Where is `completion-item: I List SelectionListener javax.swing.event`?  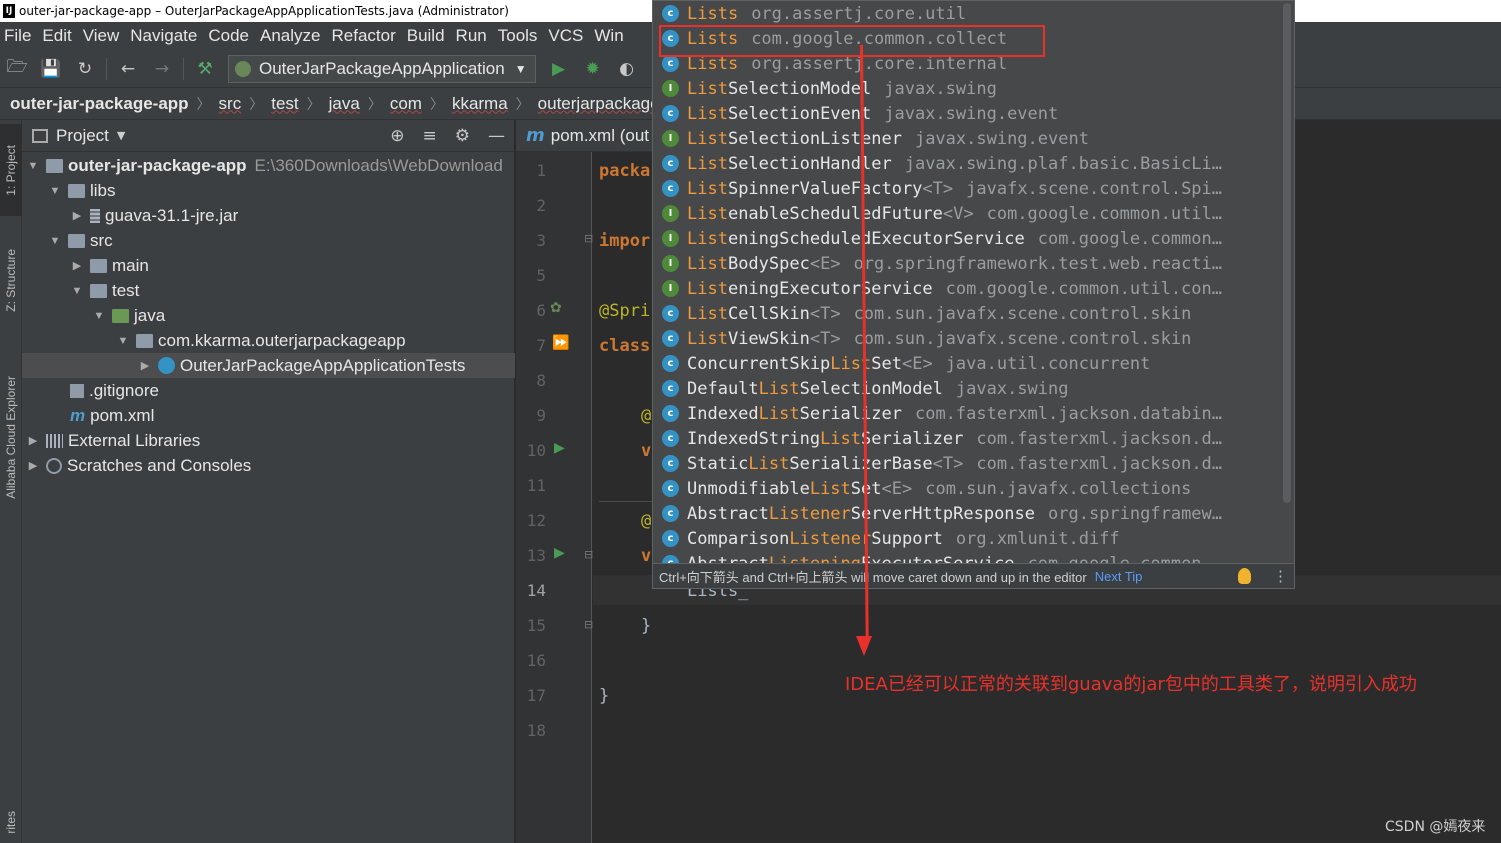 completion-item: I List SelectionListener javax.swing.event is located at coordinates (967, 138).